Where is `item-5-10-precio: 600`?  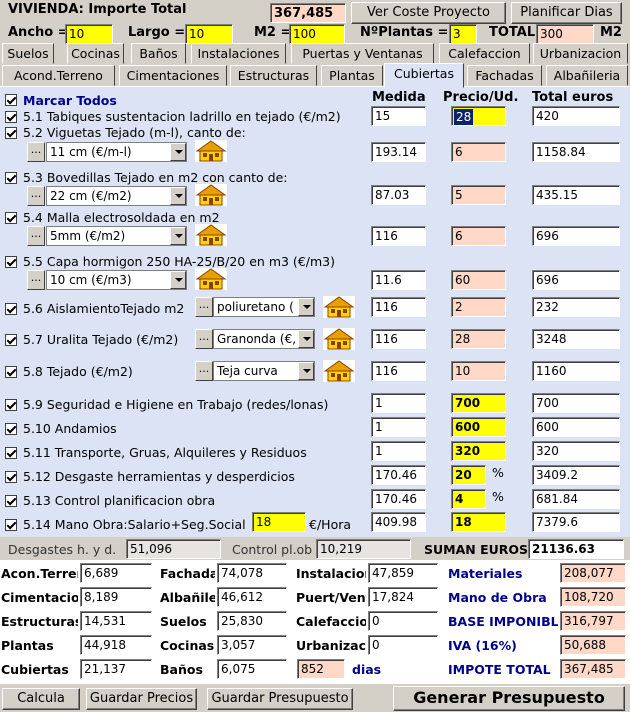
item-5-10-precio: 600 is located at coordinates (478, 427).